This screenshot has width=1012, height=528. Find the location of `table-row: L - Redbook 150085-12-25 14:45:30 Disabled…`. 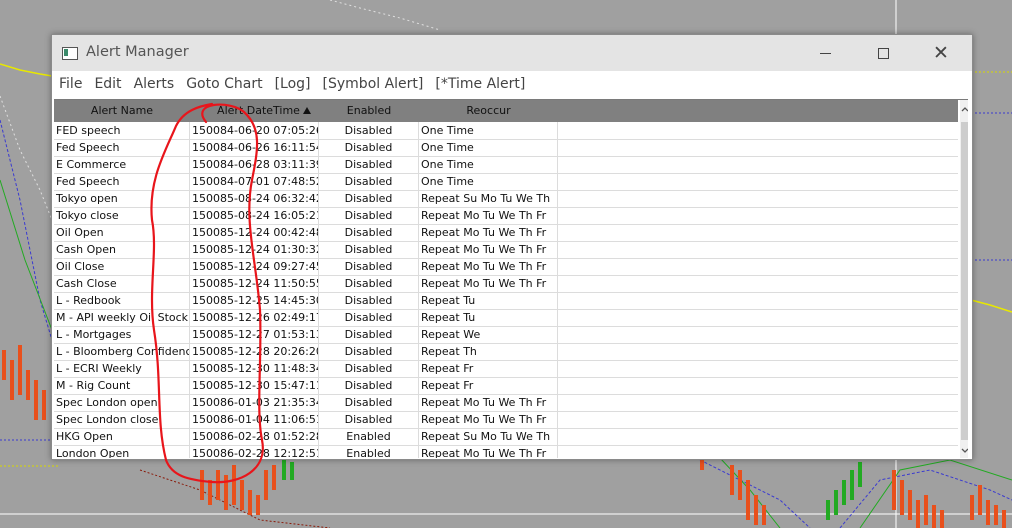

table-row: L - Redbook 150085-12-25 14:45:30 Disabled… is located at coordinates (506, 301).